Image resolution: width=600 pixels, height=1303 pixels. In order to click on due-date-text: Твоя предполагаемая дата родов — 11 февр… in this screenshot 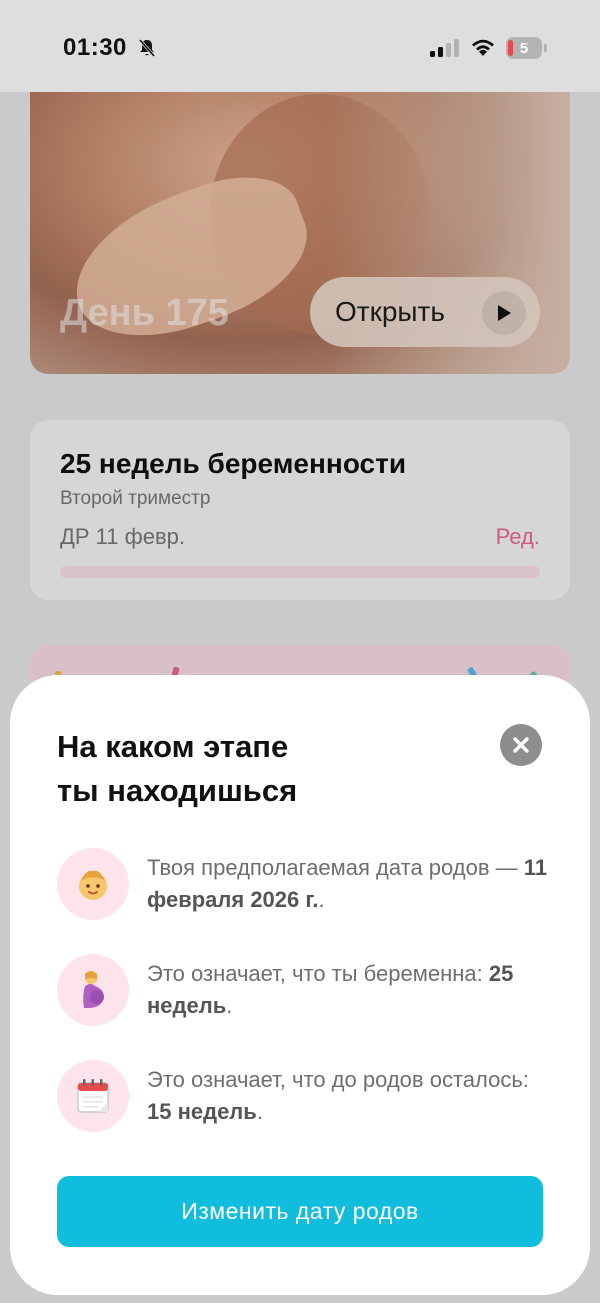, I will do `click(347, 883)`.